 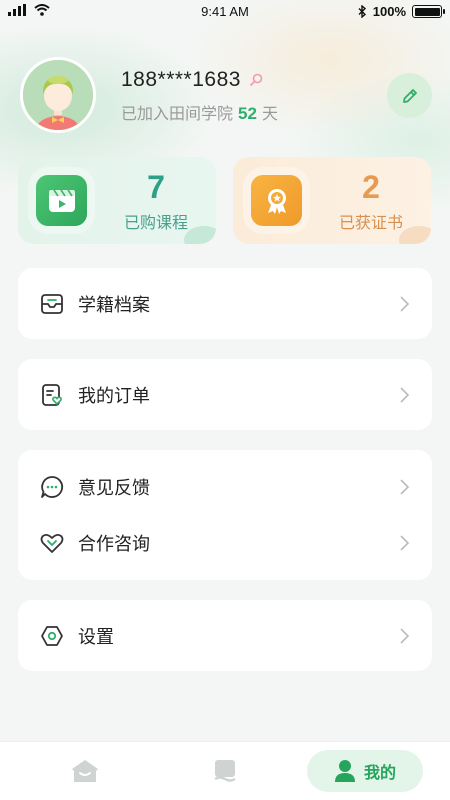 I want to click on purchased-courses-card: 7 已购课程, so click(x=117, y=200).